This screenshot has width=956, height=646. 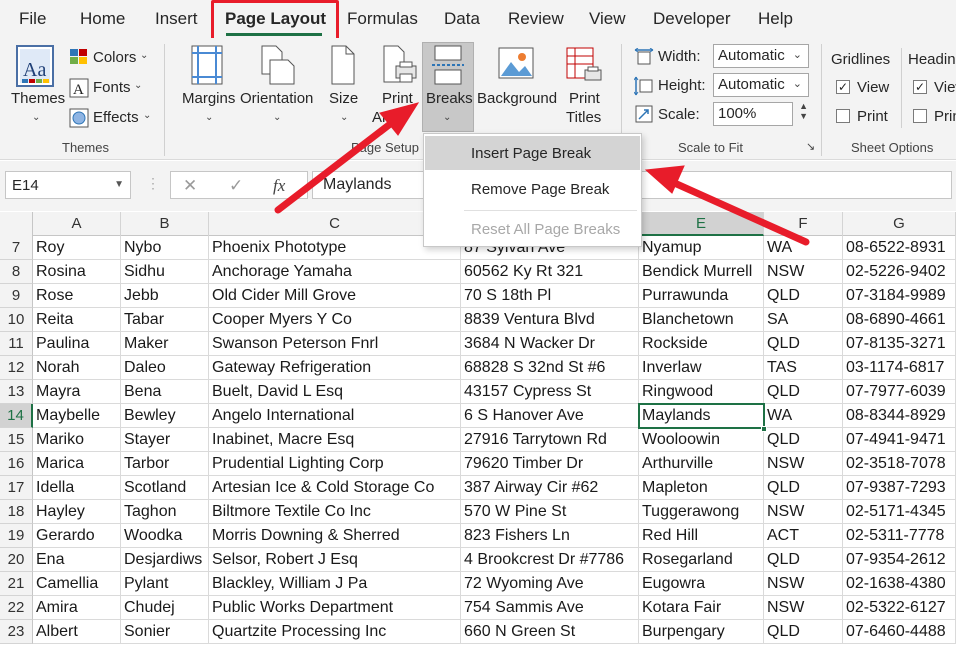 What do you see at coordinates (803, 111) in the screenshot?
I see `spinner-arrows-icon: ▲ ▼` at bounding box center [803, 111].